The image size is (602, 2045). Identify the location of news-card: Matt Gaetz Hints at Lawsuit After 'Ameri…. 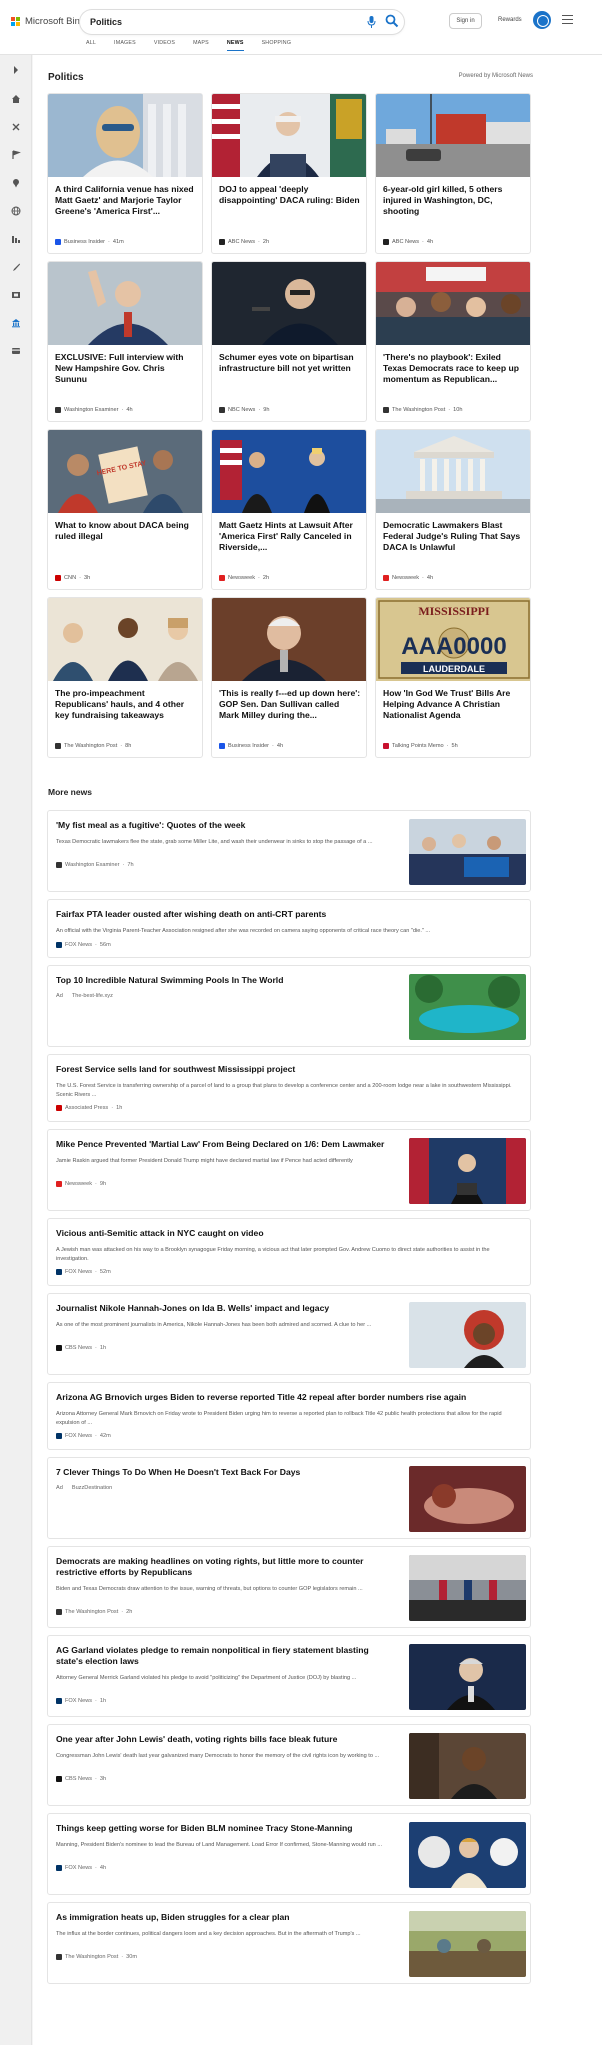
(289, 509).